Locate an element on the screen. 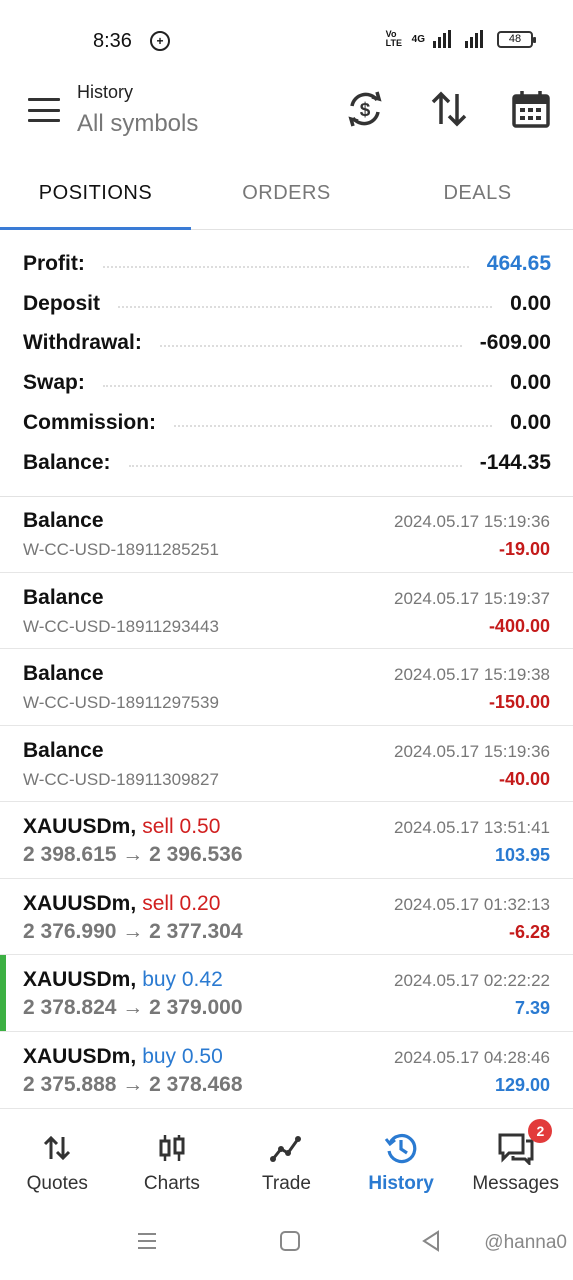  battery-icon: 48 is located at coordinates (516, 39).